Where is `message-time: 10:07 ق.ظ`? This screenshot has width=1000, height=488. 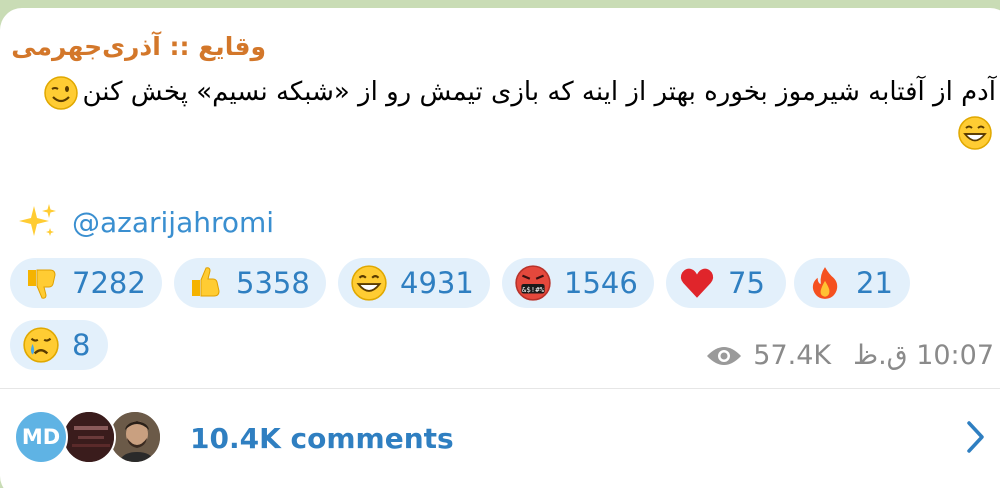
message-time: 10:07 ق.ظ is located at coordinates (923, 355).